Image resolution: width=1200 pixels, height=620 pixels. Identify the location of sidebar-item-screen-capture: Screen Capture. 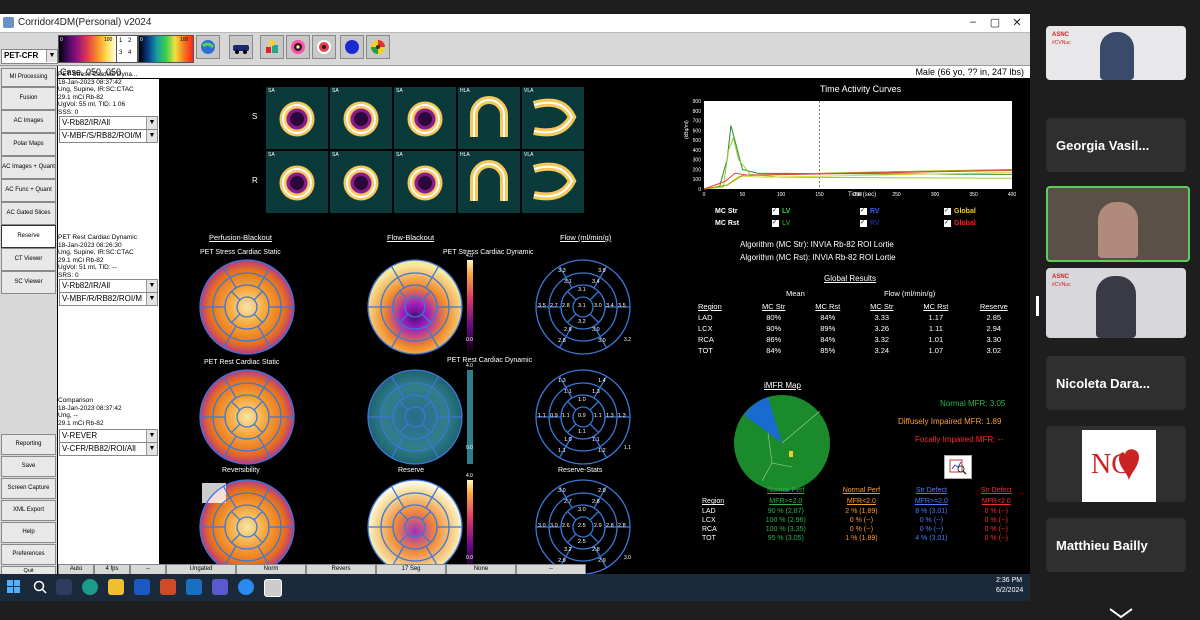
(28, 488).